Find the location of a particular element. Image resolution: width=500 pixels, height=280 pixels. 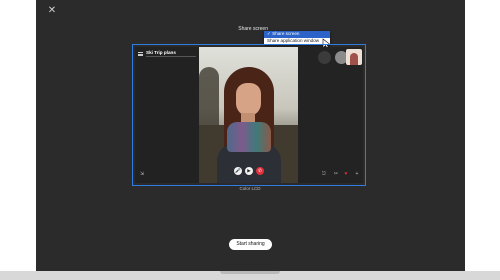

share-dropdown: ✓ Share screen Share application window is located at coordinates (297, 38).